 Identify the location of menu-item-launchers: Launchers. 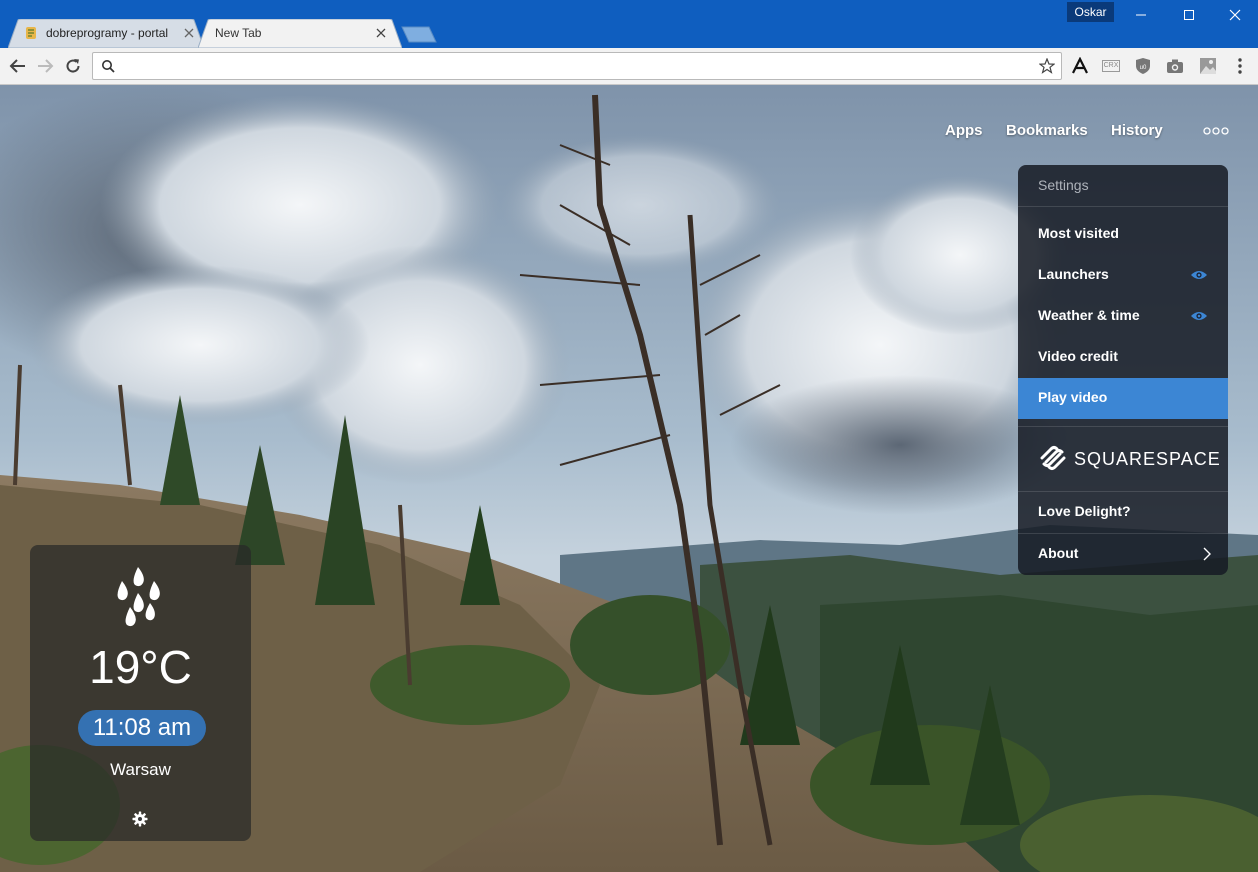
(1123, 275).